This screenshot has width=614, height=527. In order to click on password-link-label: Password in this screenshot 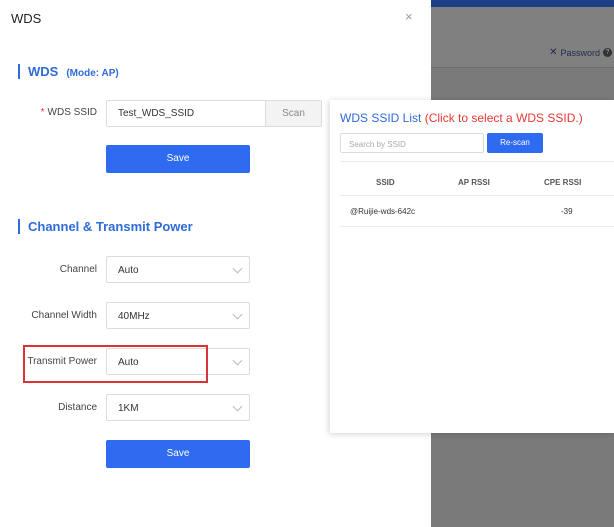, I will do `click(580, 52)`.